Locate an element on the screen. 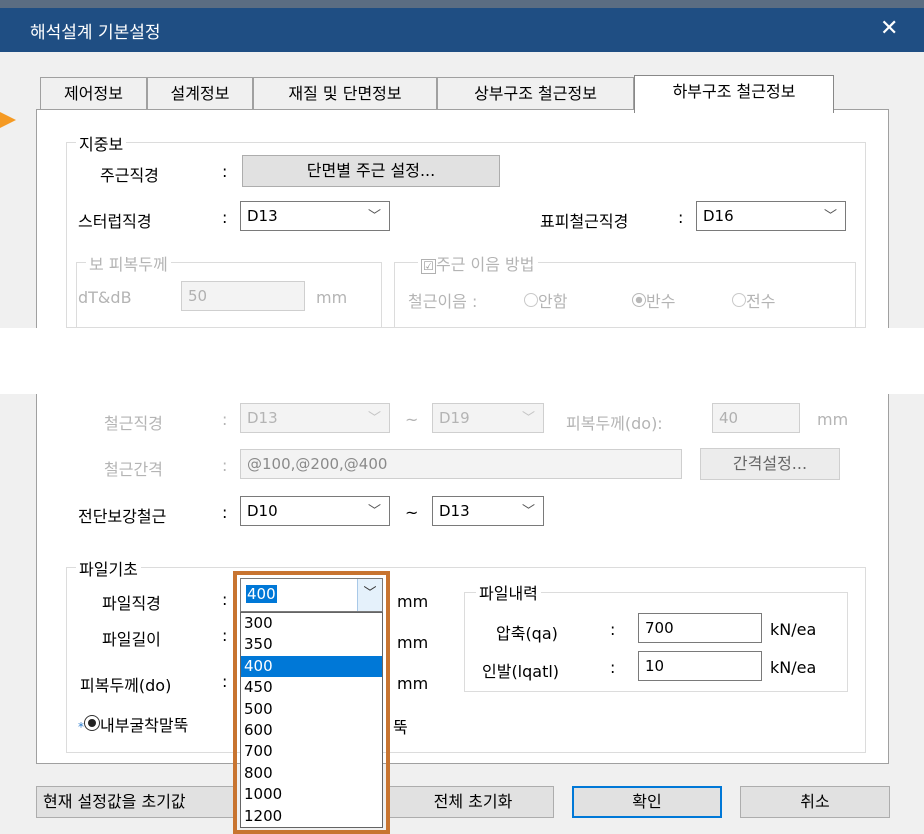  pile-cover-unit: mm is located at coordinates (413, 683).